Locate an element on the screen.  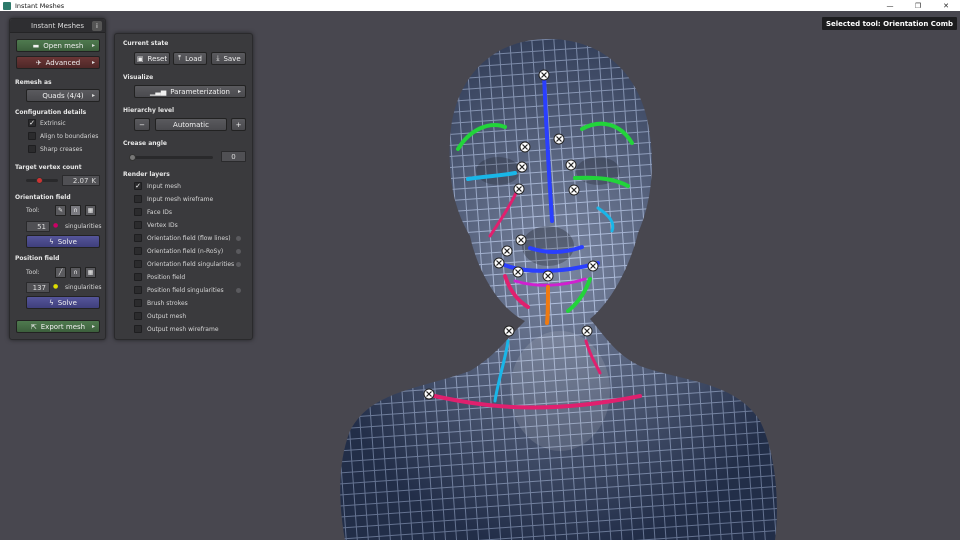
orientation-singularities-label: singularities is located at coordinates (83, 226).